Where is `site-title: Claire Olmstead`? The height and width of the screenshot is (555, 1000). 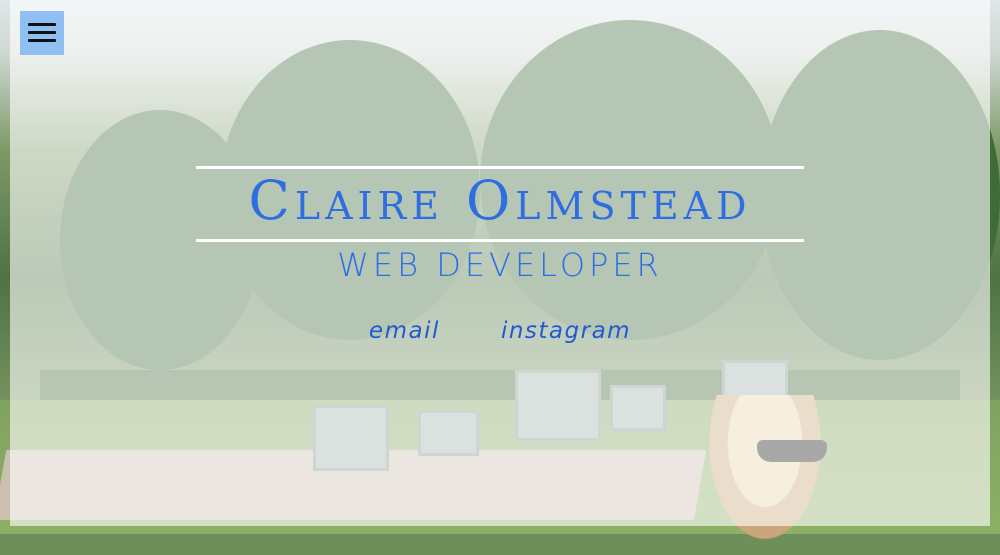
site-title: Claire Olmstead is located at coordinates (500, 200).